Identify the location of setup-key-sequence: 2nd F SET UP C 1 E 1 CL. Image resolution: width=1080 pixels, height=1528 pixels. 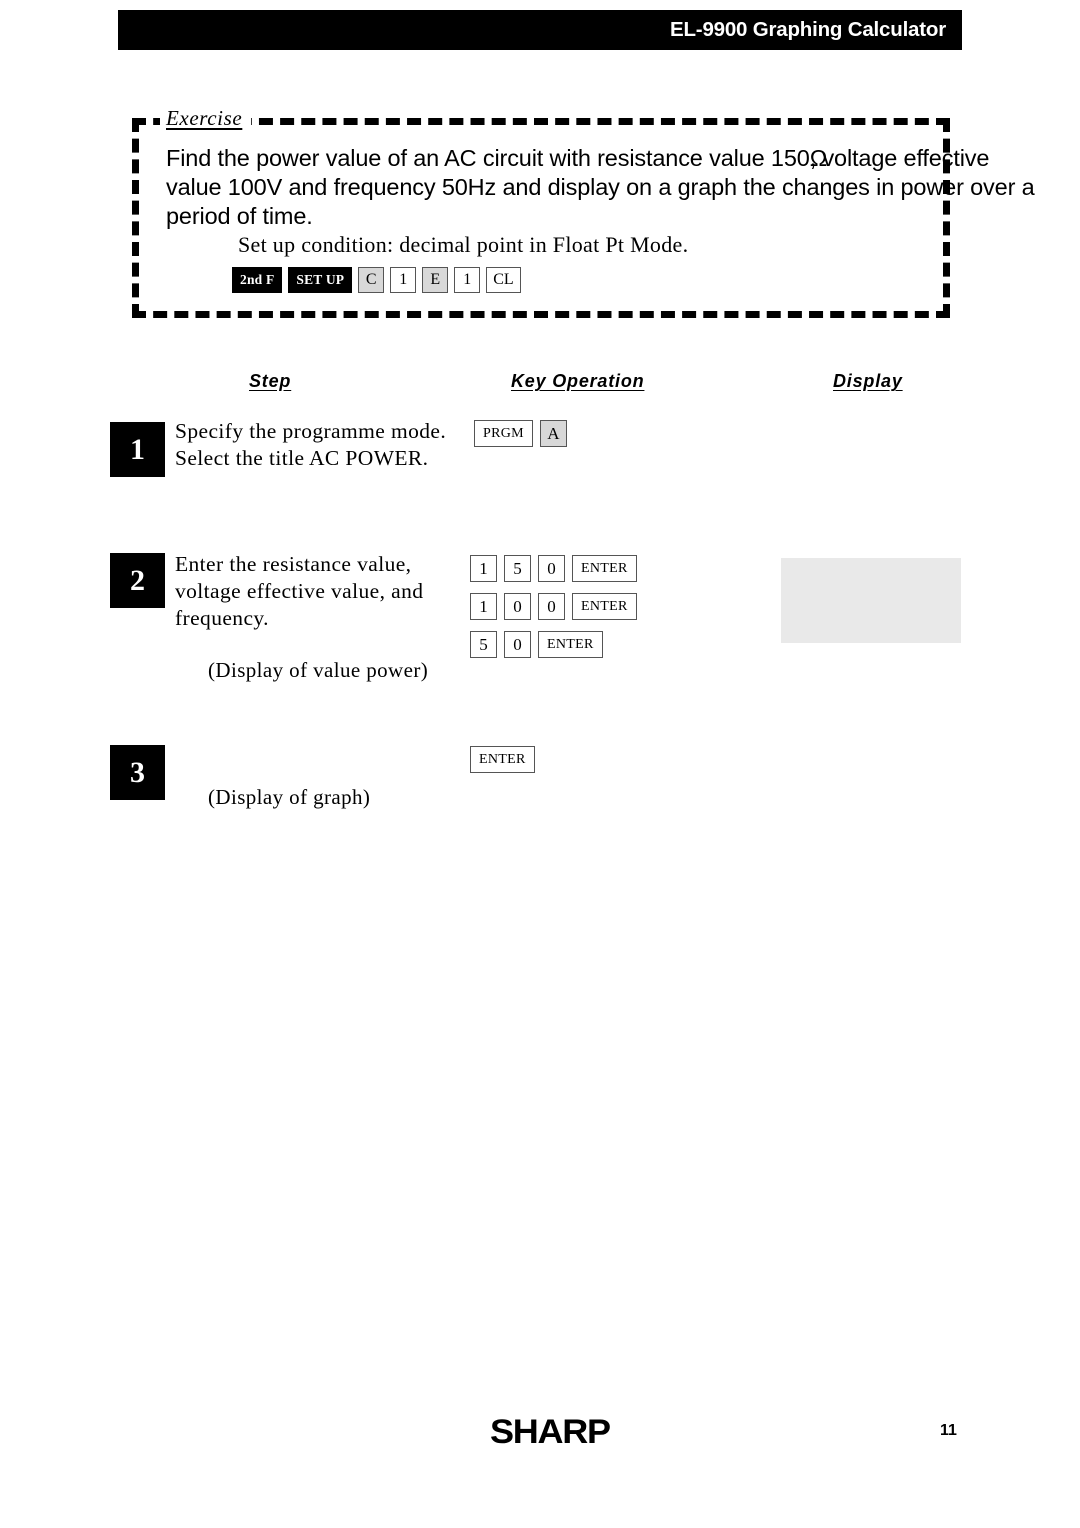
(376, 280).